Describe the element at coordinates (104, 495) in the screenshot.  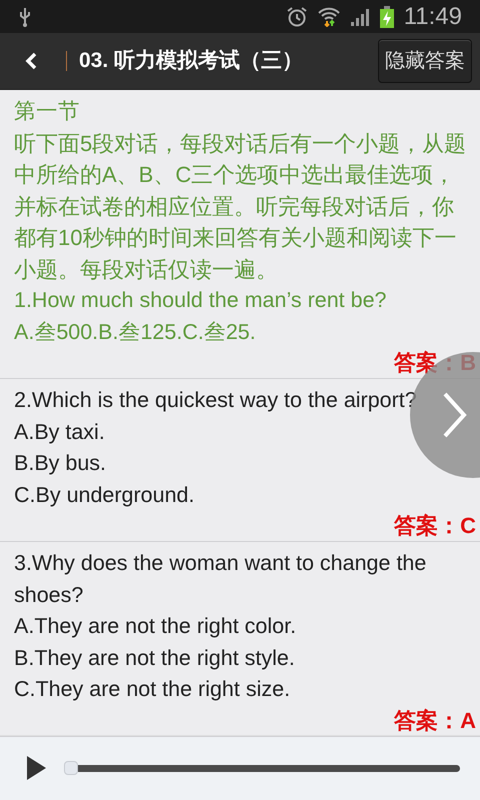
I see `option-text: C.By underground.` at that location.